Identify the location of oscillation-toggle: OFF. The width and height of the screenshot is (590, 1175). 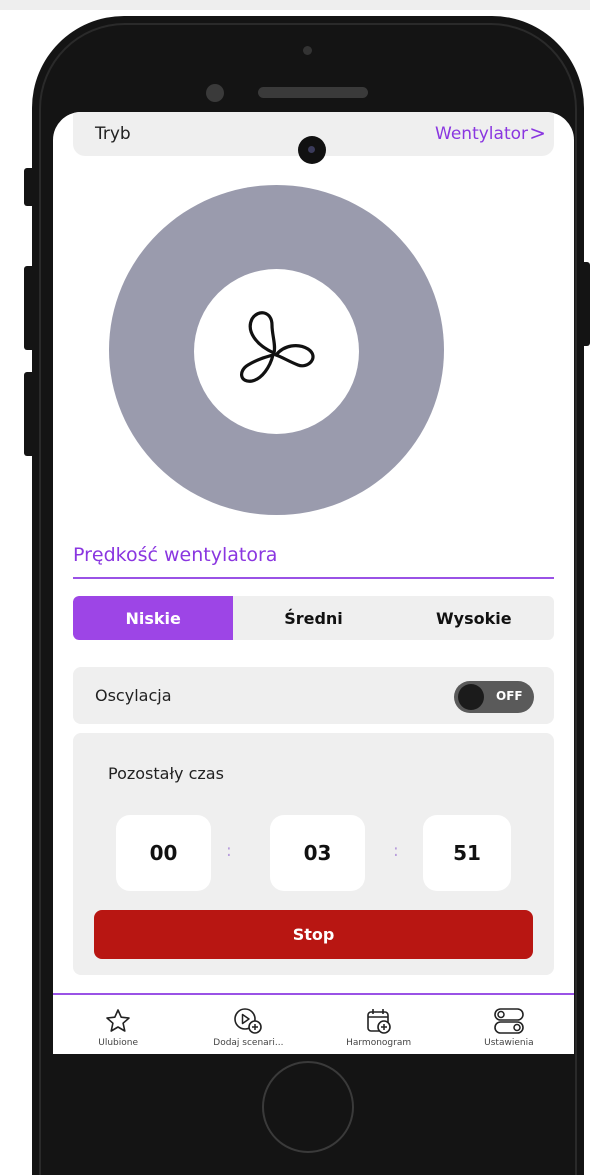
(494, 697).